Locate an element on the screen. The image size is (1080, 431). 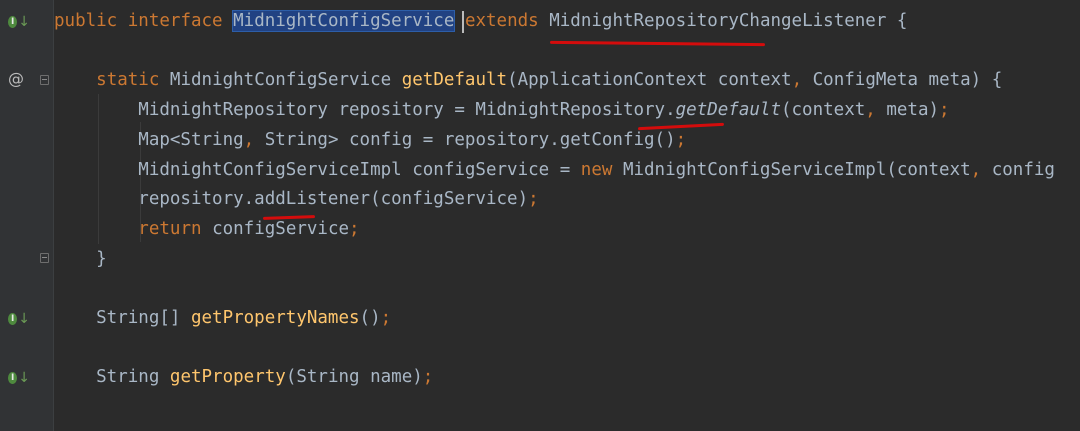
editor-gutter is located at coordinates (26, 215).